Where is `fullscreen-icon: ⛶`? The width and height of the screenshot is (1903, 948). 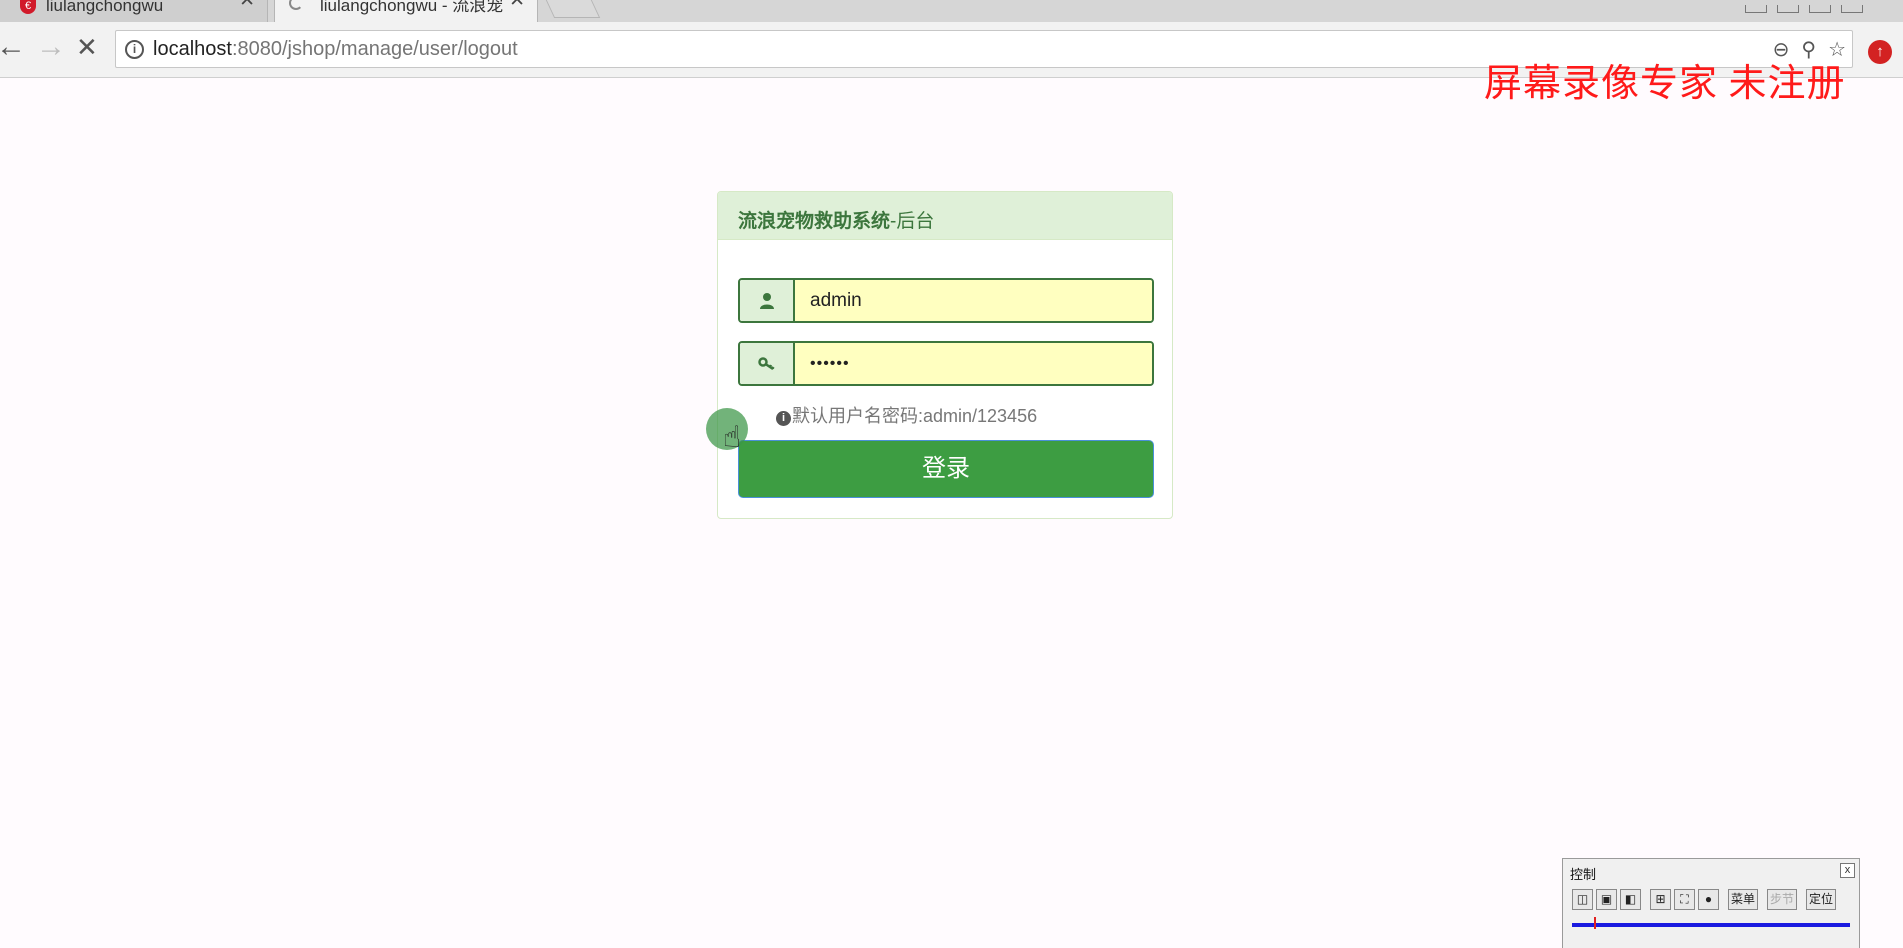 fullscreen-icon: ⛶ is located at coordinates (1684, 899).